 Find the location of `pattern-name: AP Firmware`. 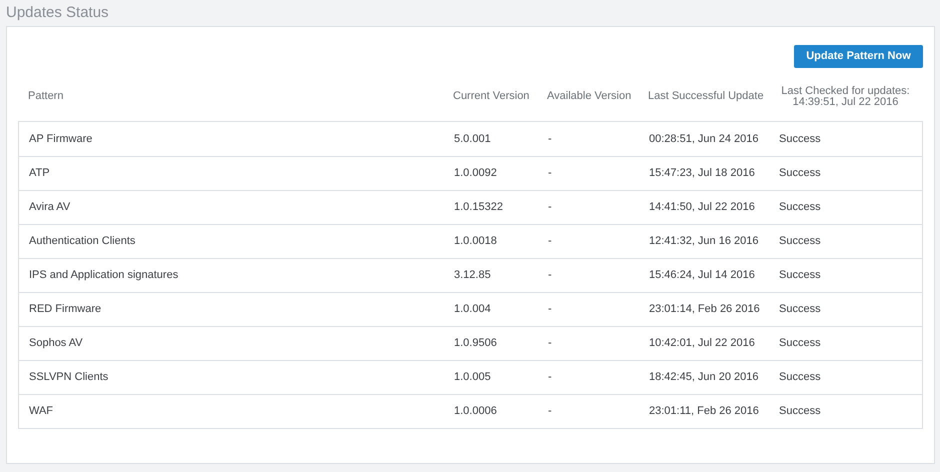

pattern-name: AP Firmware is located at coordinates (60, 138).